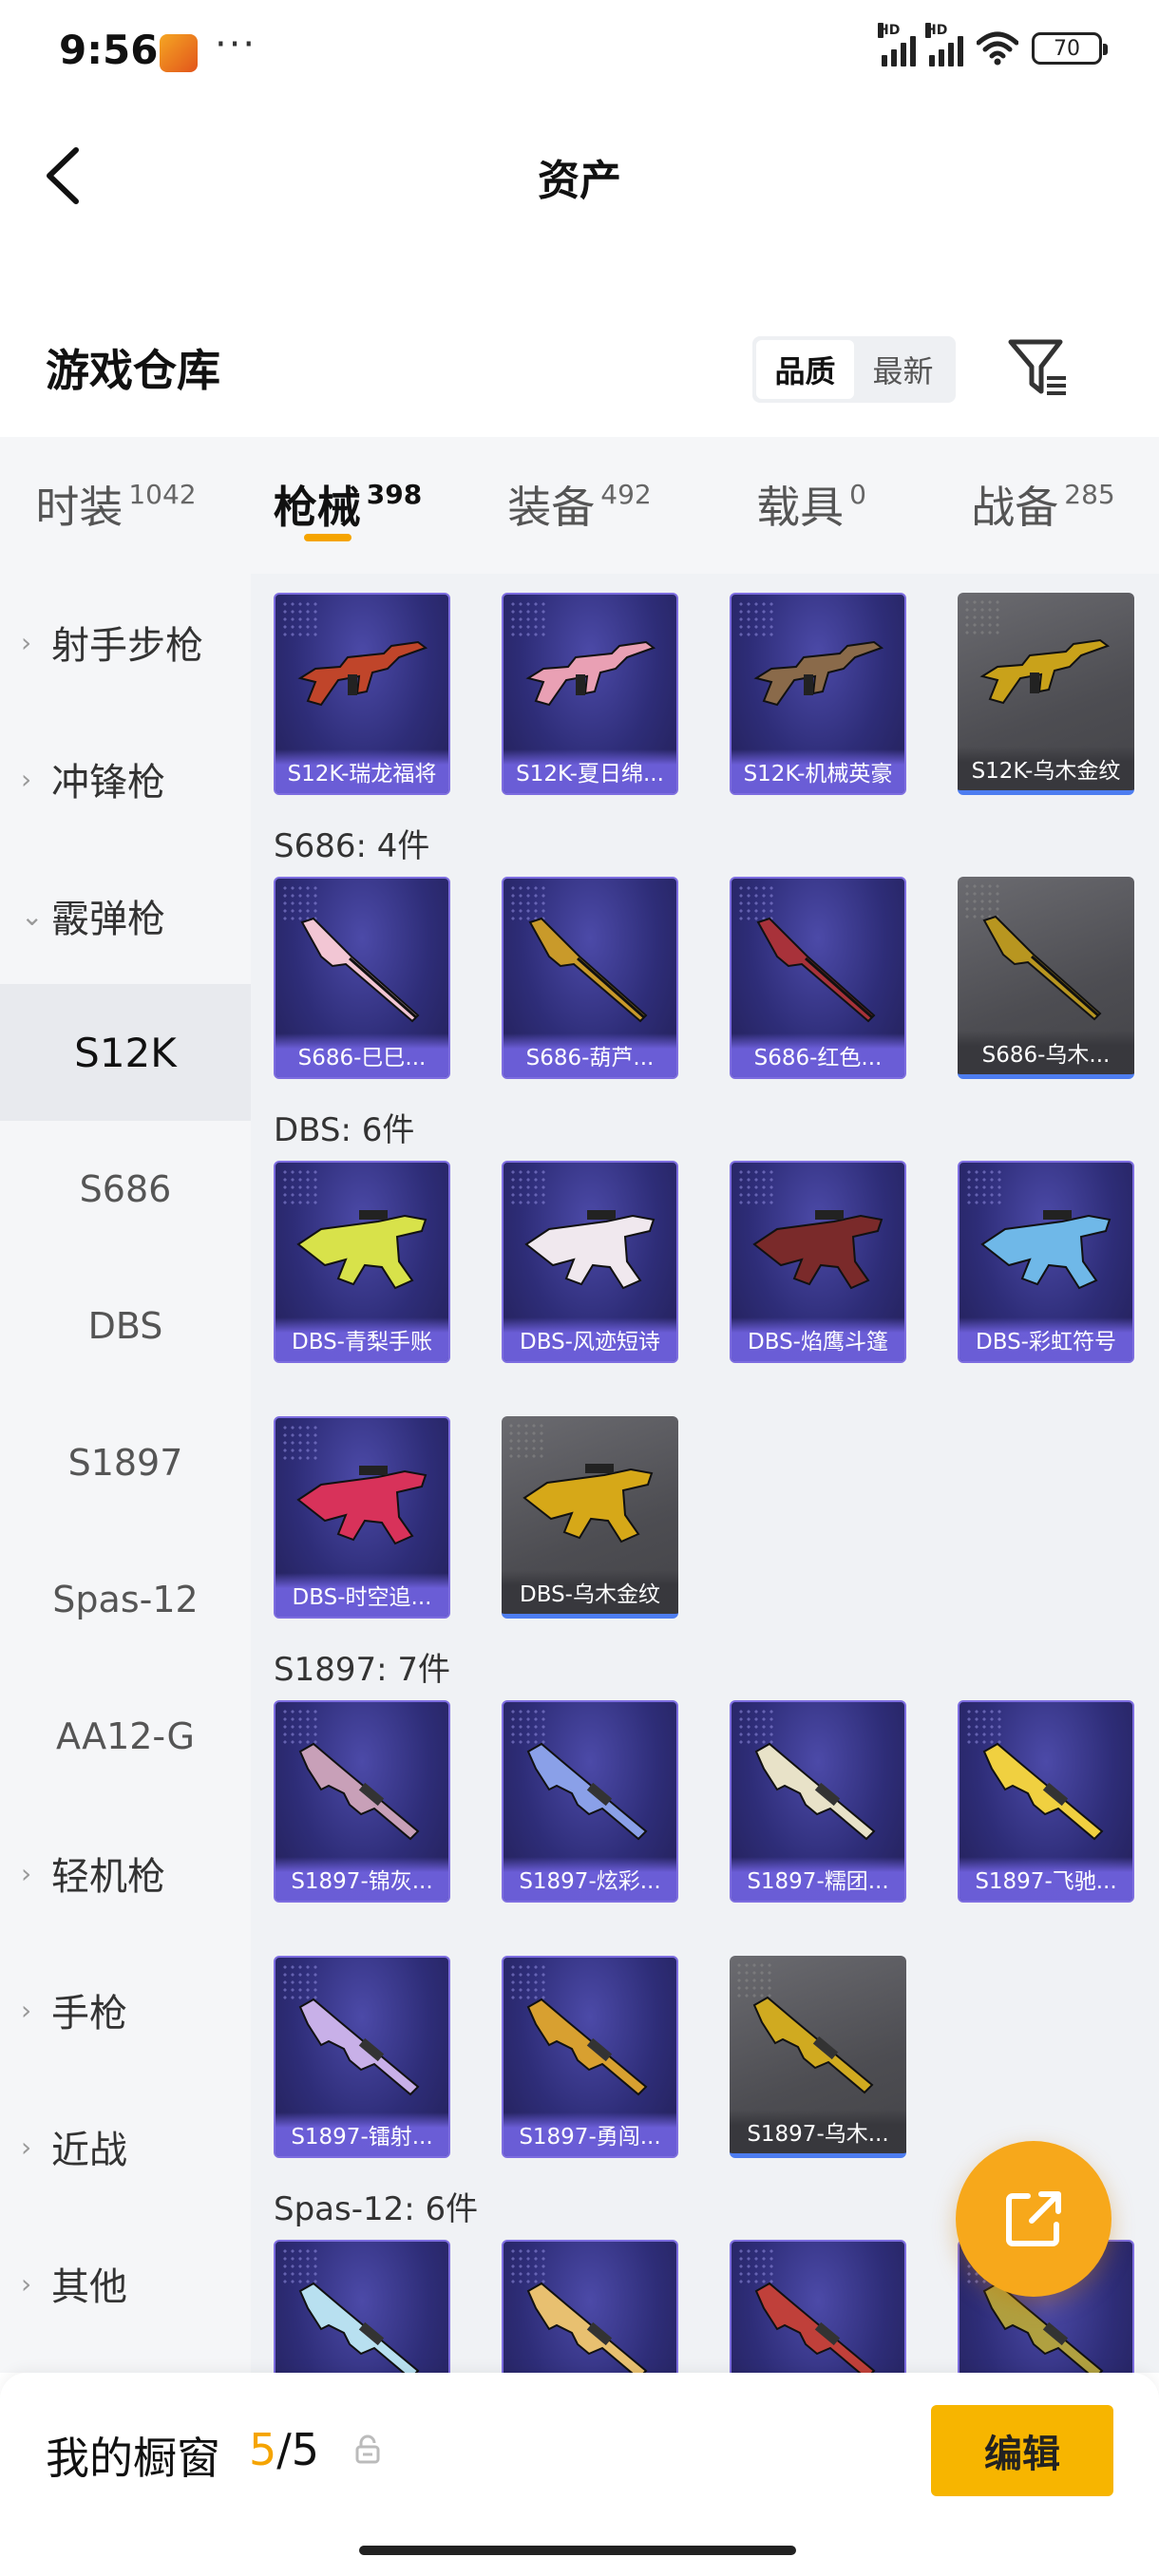  I want to click on weapon-card: S12K-瑞龙福将, so click(362, 694).